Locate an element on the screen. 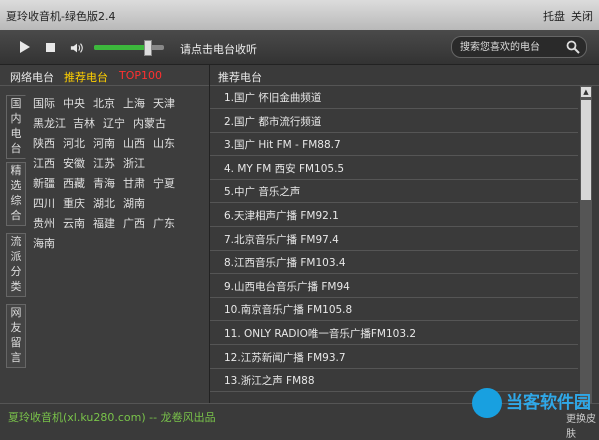 This screenshot has height=440, width=599. region-item: 中央 is located at coordinates (74, 103).